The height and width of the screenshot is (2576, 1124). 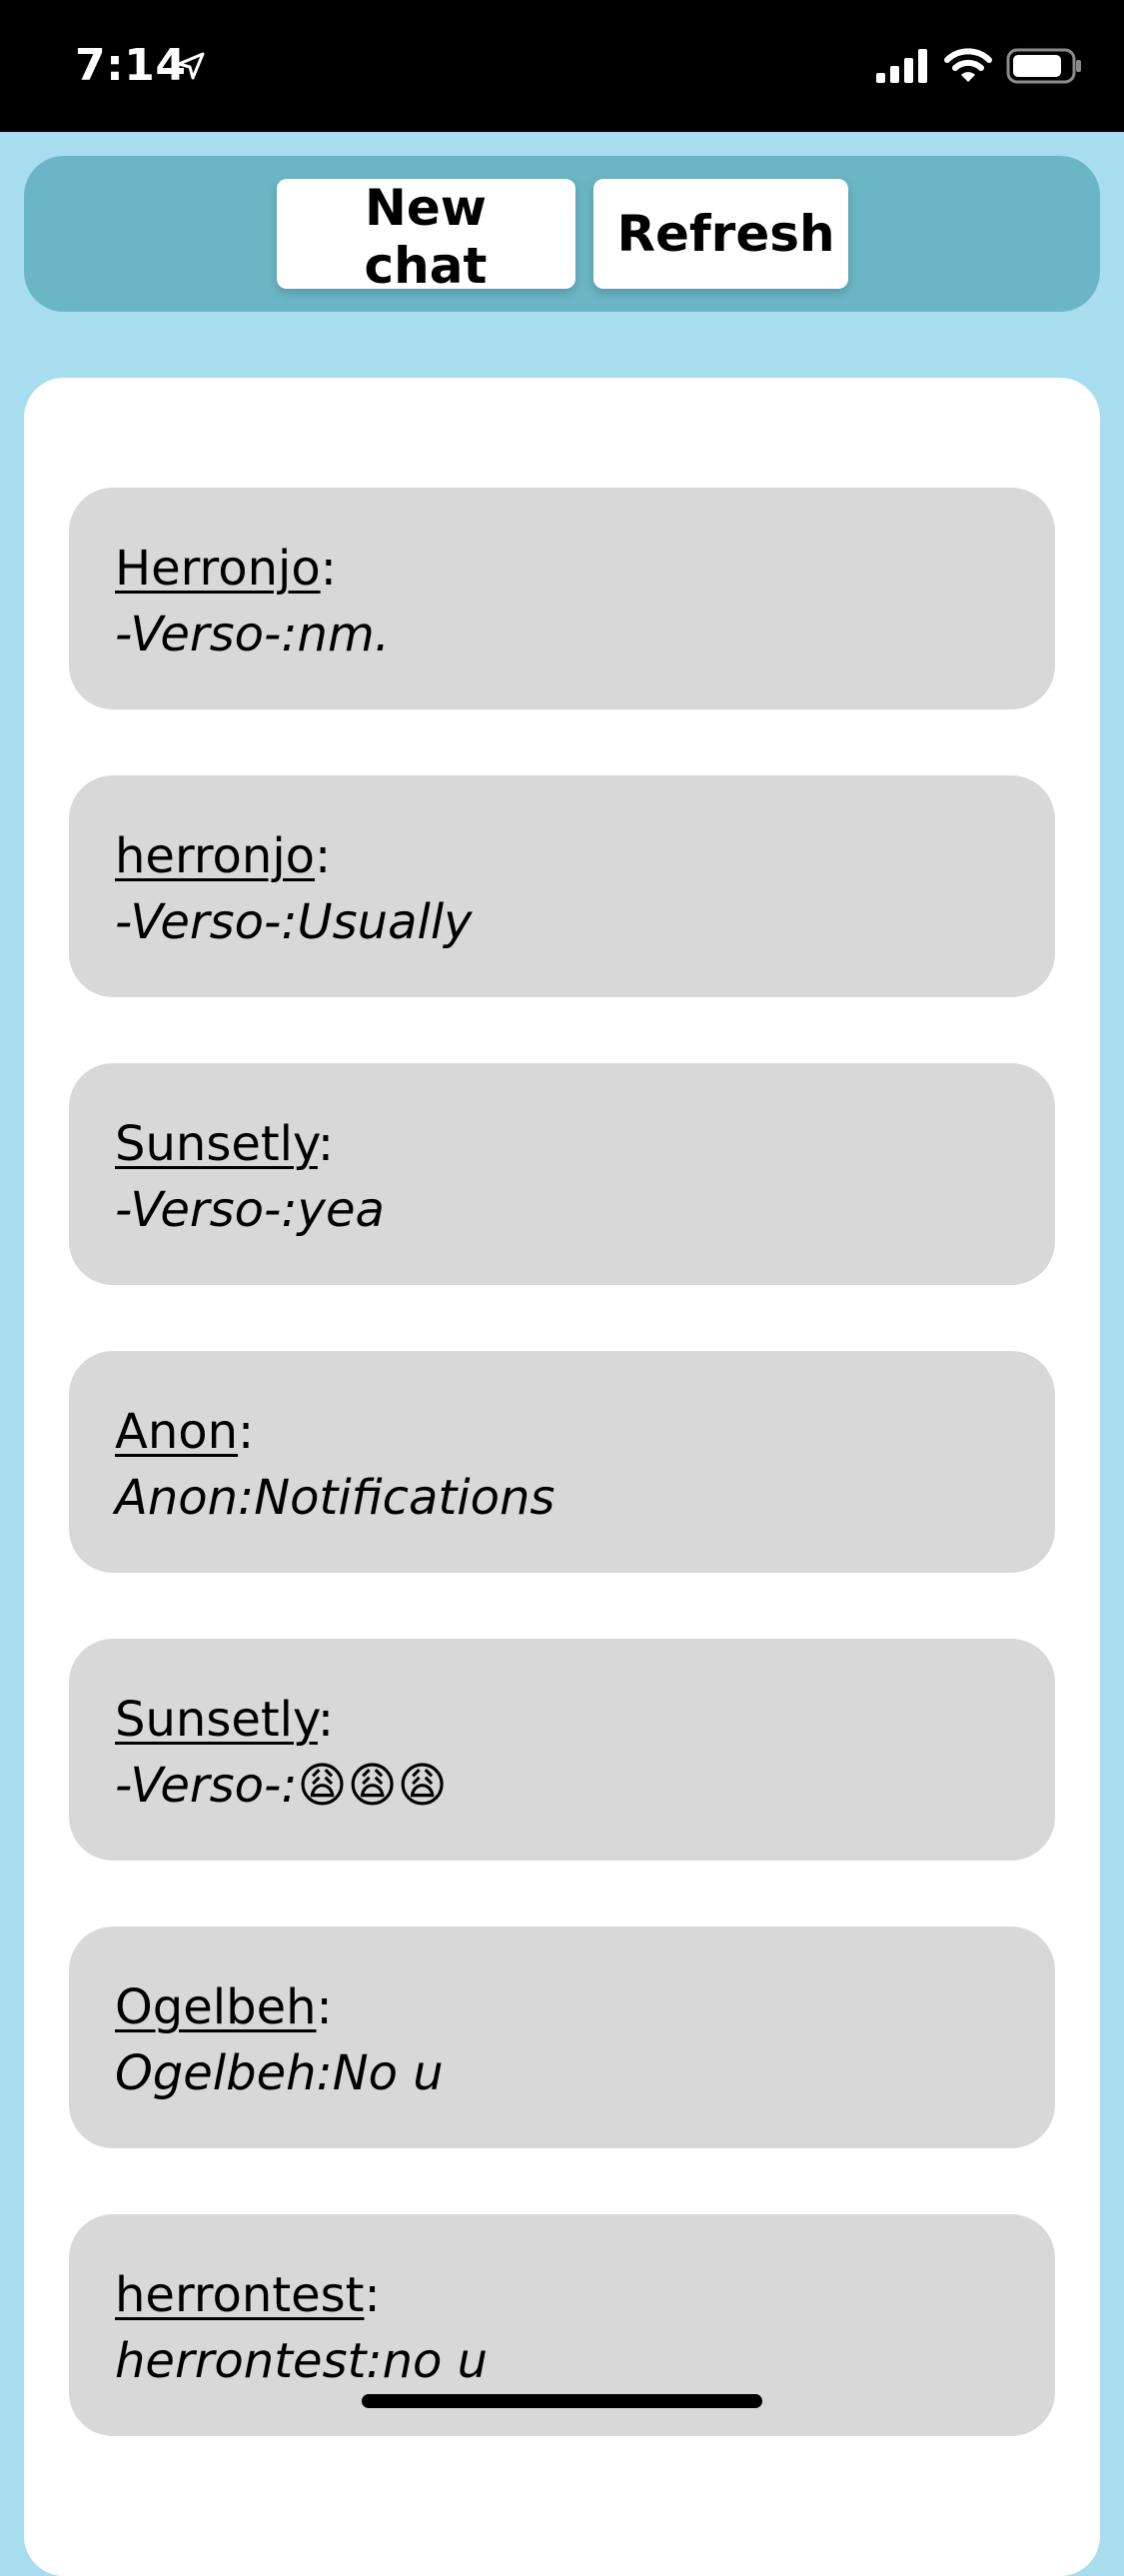 I want to click on chat-item: Anon: Anon:Notifications, so click(x=562, y=1462).